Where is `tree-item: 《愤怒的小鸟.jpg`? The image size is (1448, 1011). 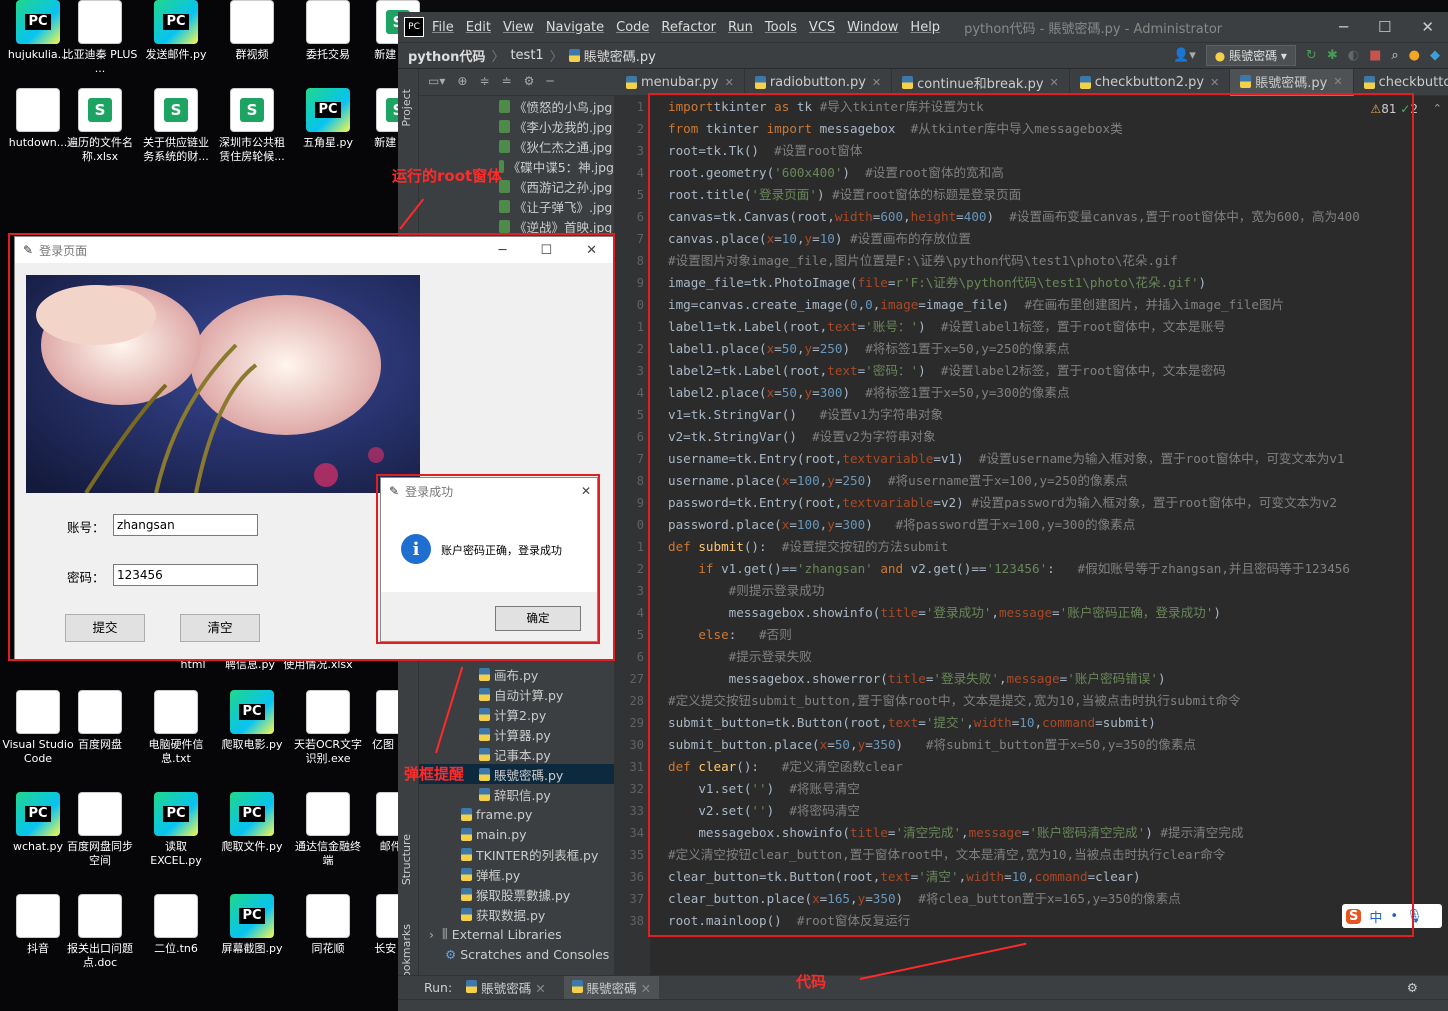
tree-item: 《愤怒的小鸟.jpg is located at coordinates (516, 106).